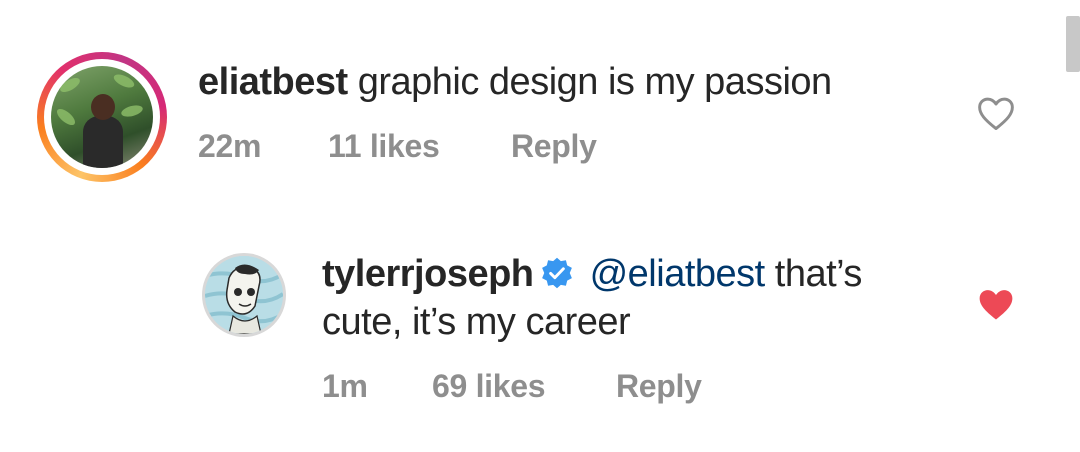 The height and width of the screenshot is (452, 1080). Describe the element at coordinates (818, 274) in the screenshot. I see `comment-text-line1: that’s` at that location.